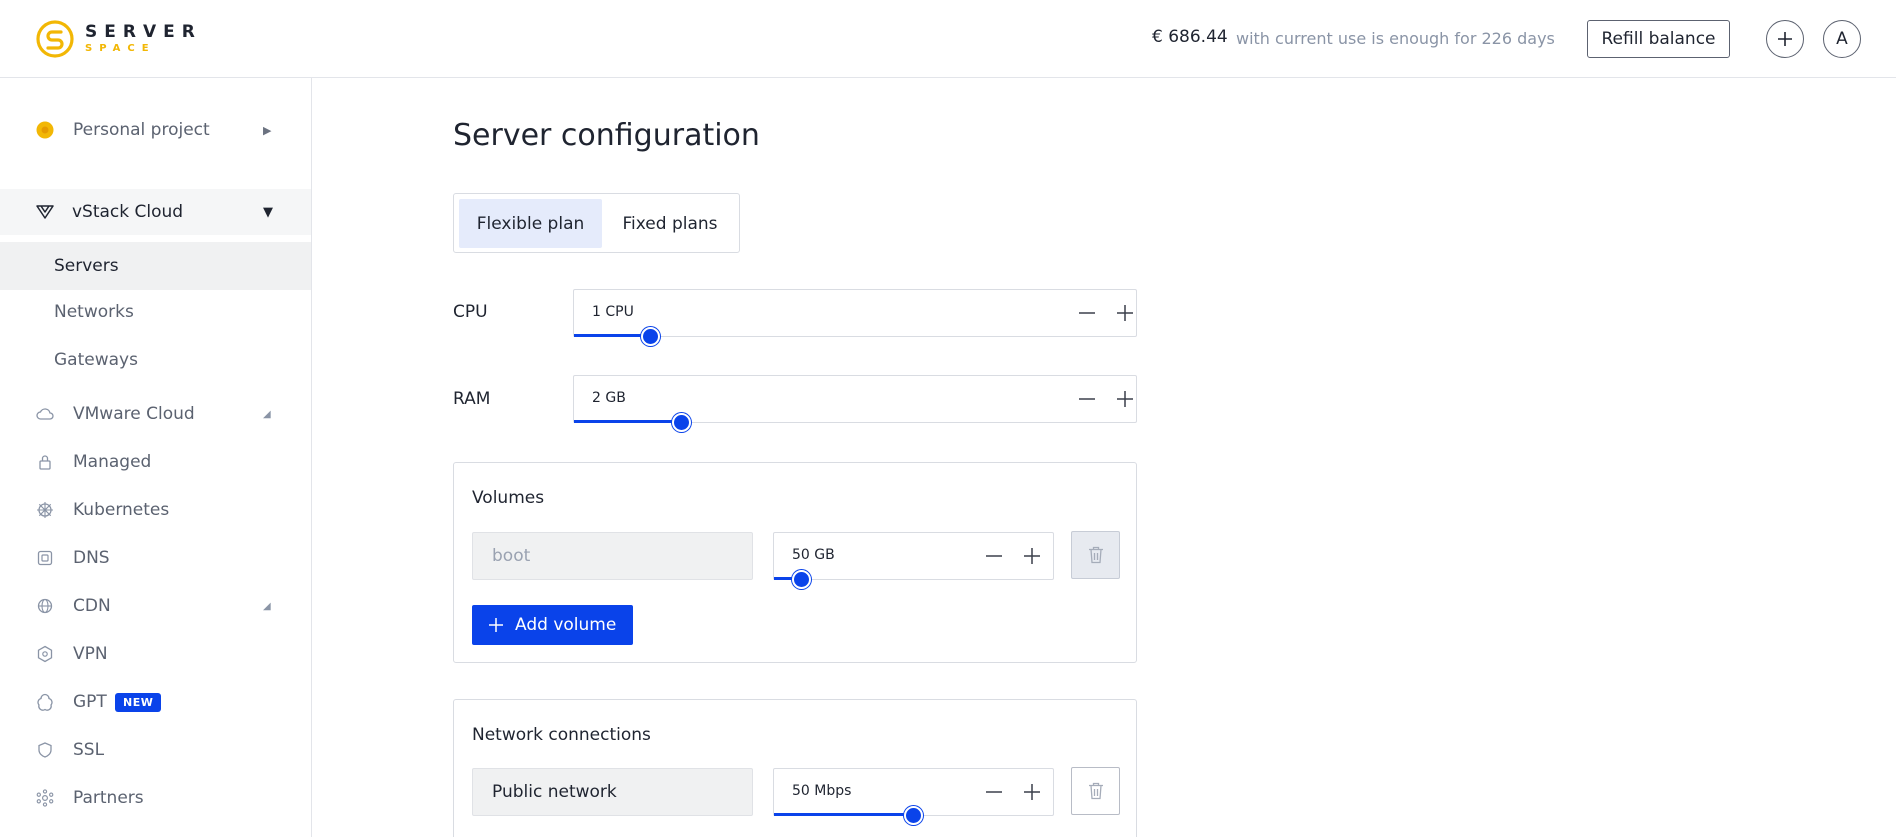 The width and height of the screenshot is (1896, 837). What do you see at coordinates (855, 403) in the screenshot?
I see `ram-slider: 2 GB` at bounding box center [855, 403].